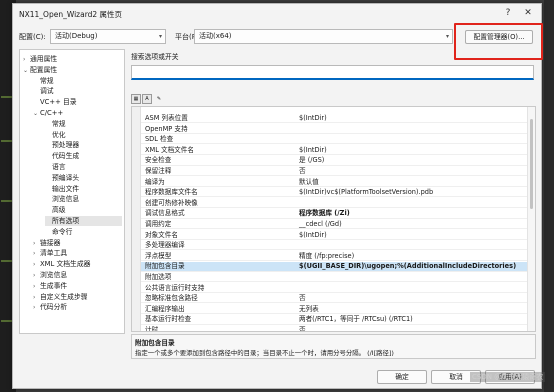  What do you see at coordinates (59, 210) in the screenshot?
I see `tree-item-label: 高级` at bounding box center [59, 210].